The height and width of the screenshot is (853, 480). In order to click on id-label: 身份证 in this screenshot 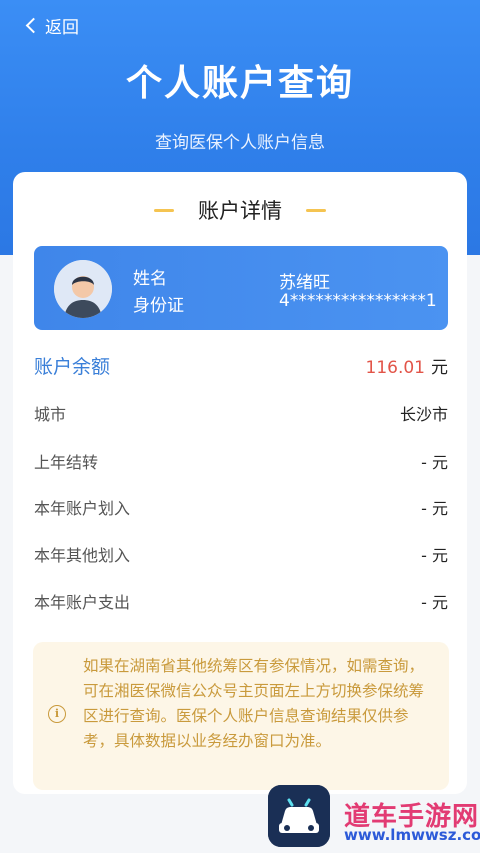, I will do `click(158, 306)`.